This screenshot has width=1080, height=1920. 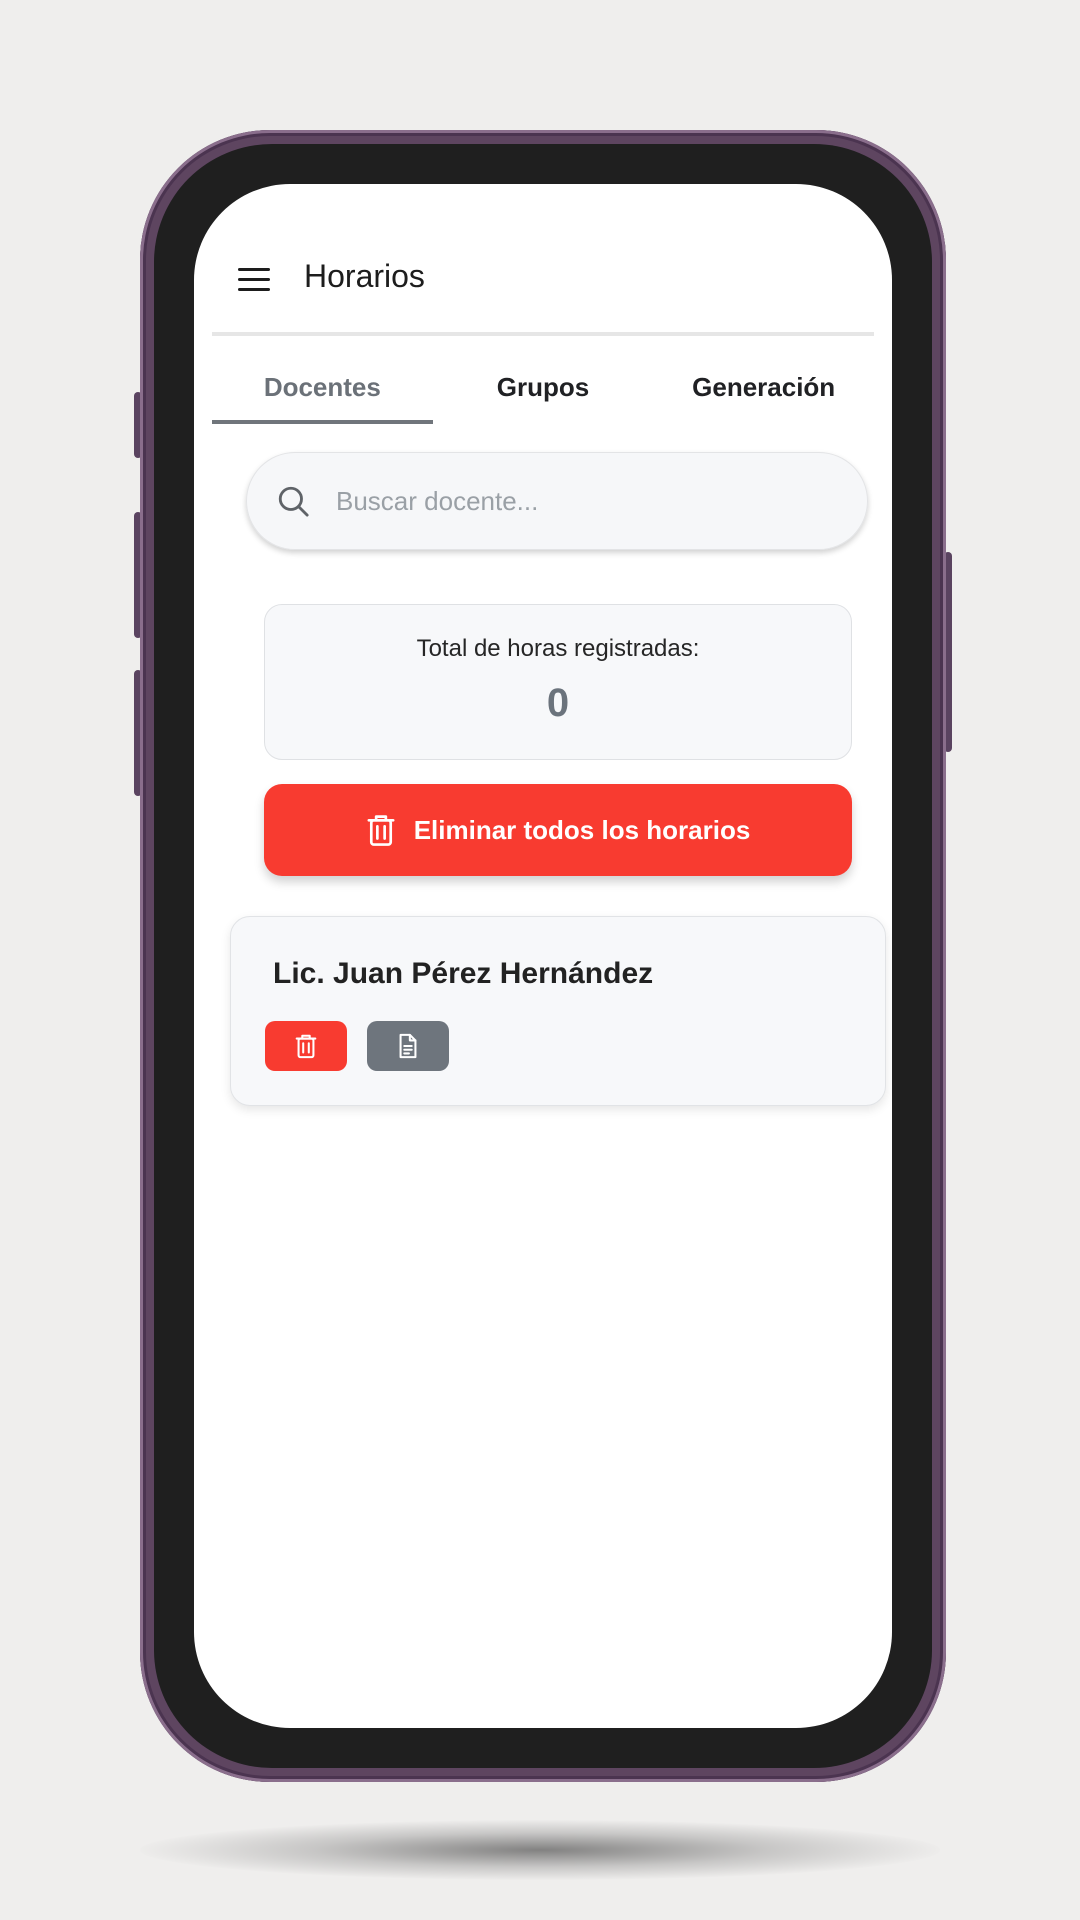 I want to click on delete-teacher-button, so click(x=306, y=1046).